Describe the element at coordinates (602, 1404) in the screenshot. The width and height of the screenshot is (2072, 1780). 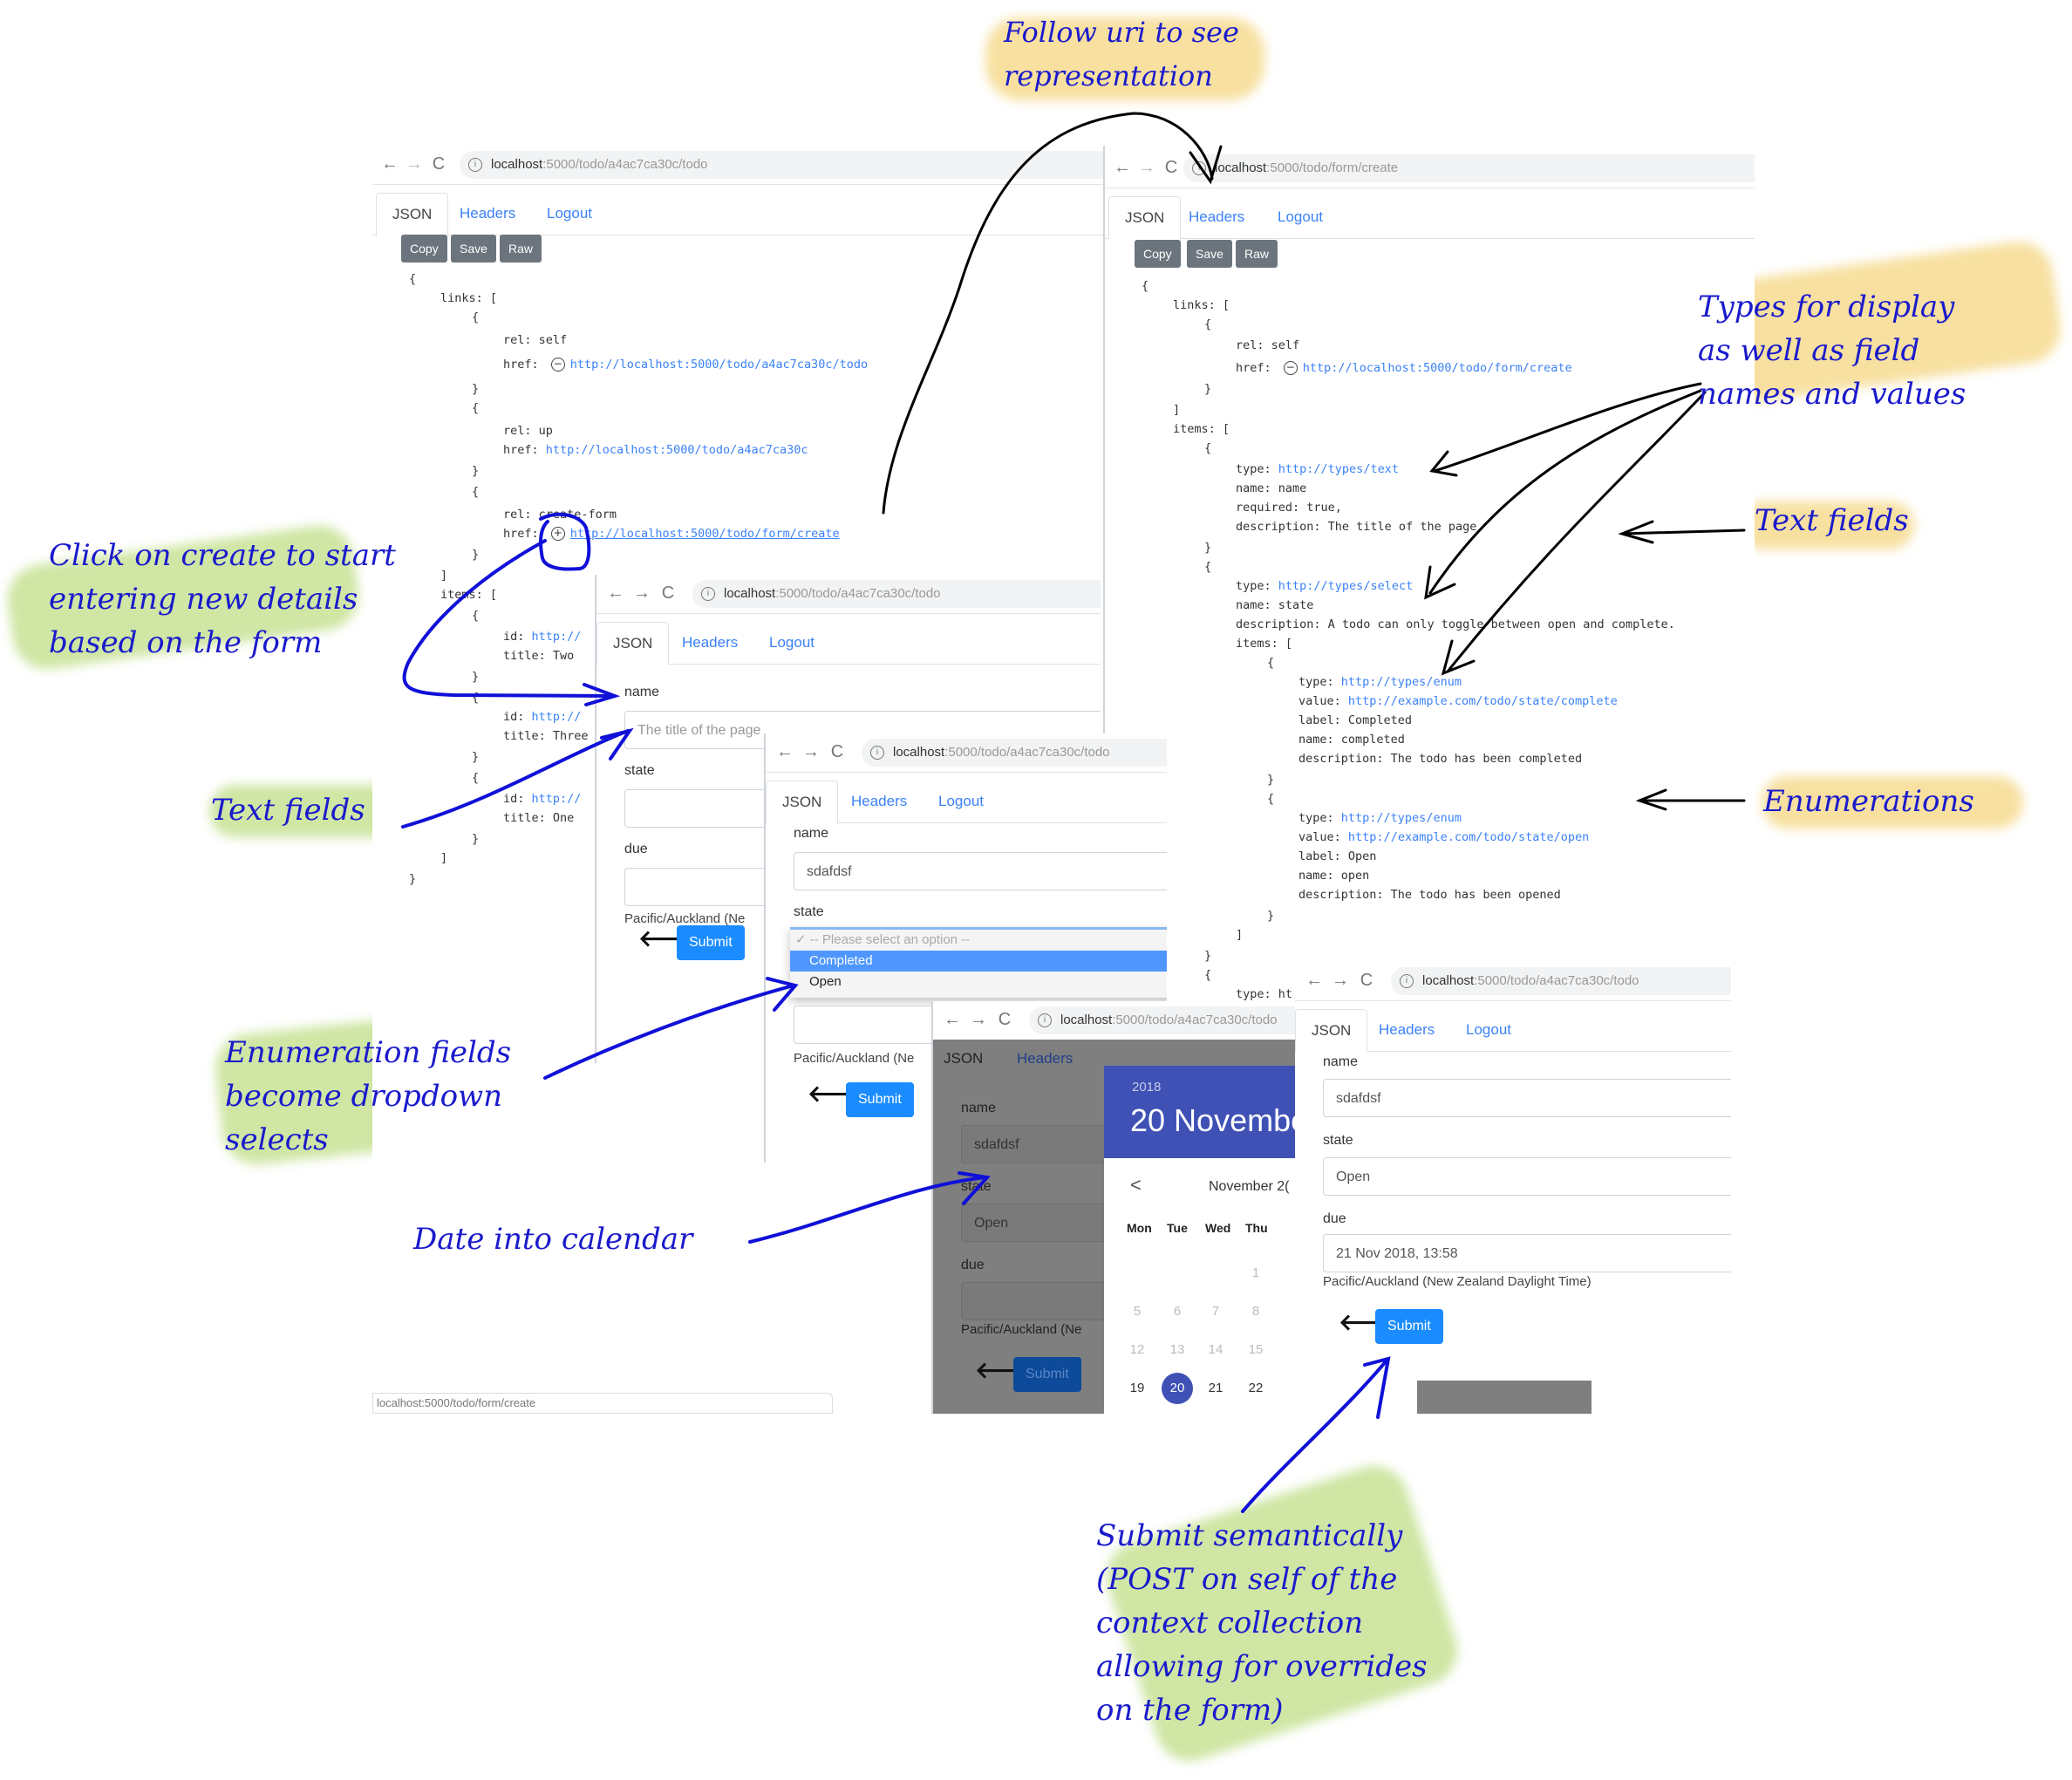
I see `status-bar-url: localhost:5000/todo/form/create` at that location.